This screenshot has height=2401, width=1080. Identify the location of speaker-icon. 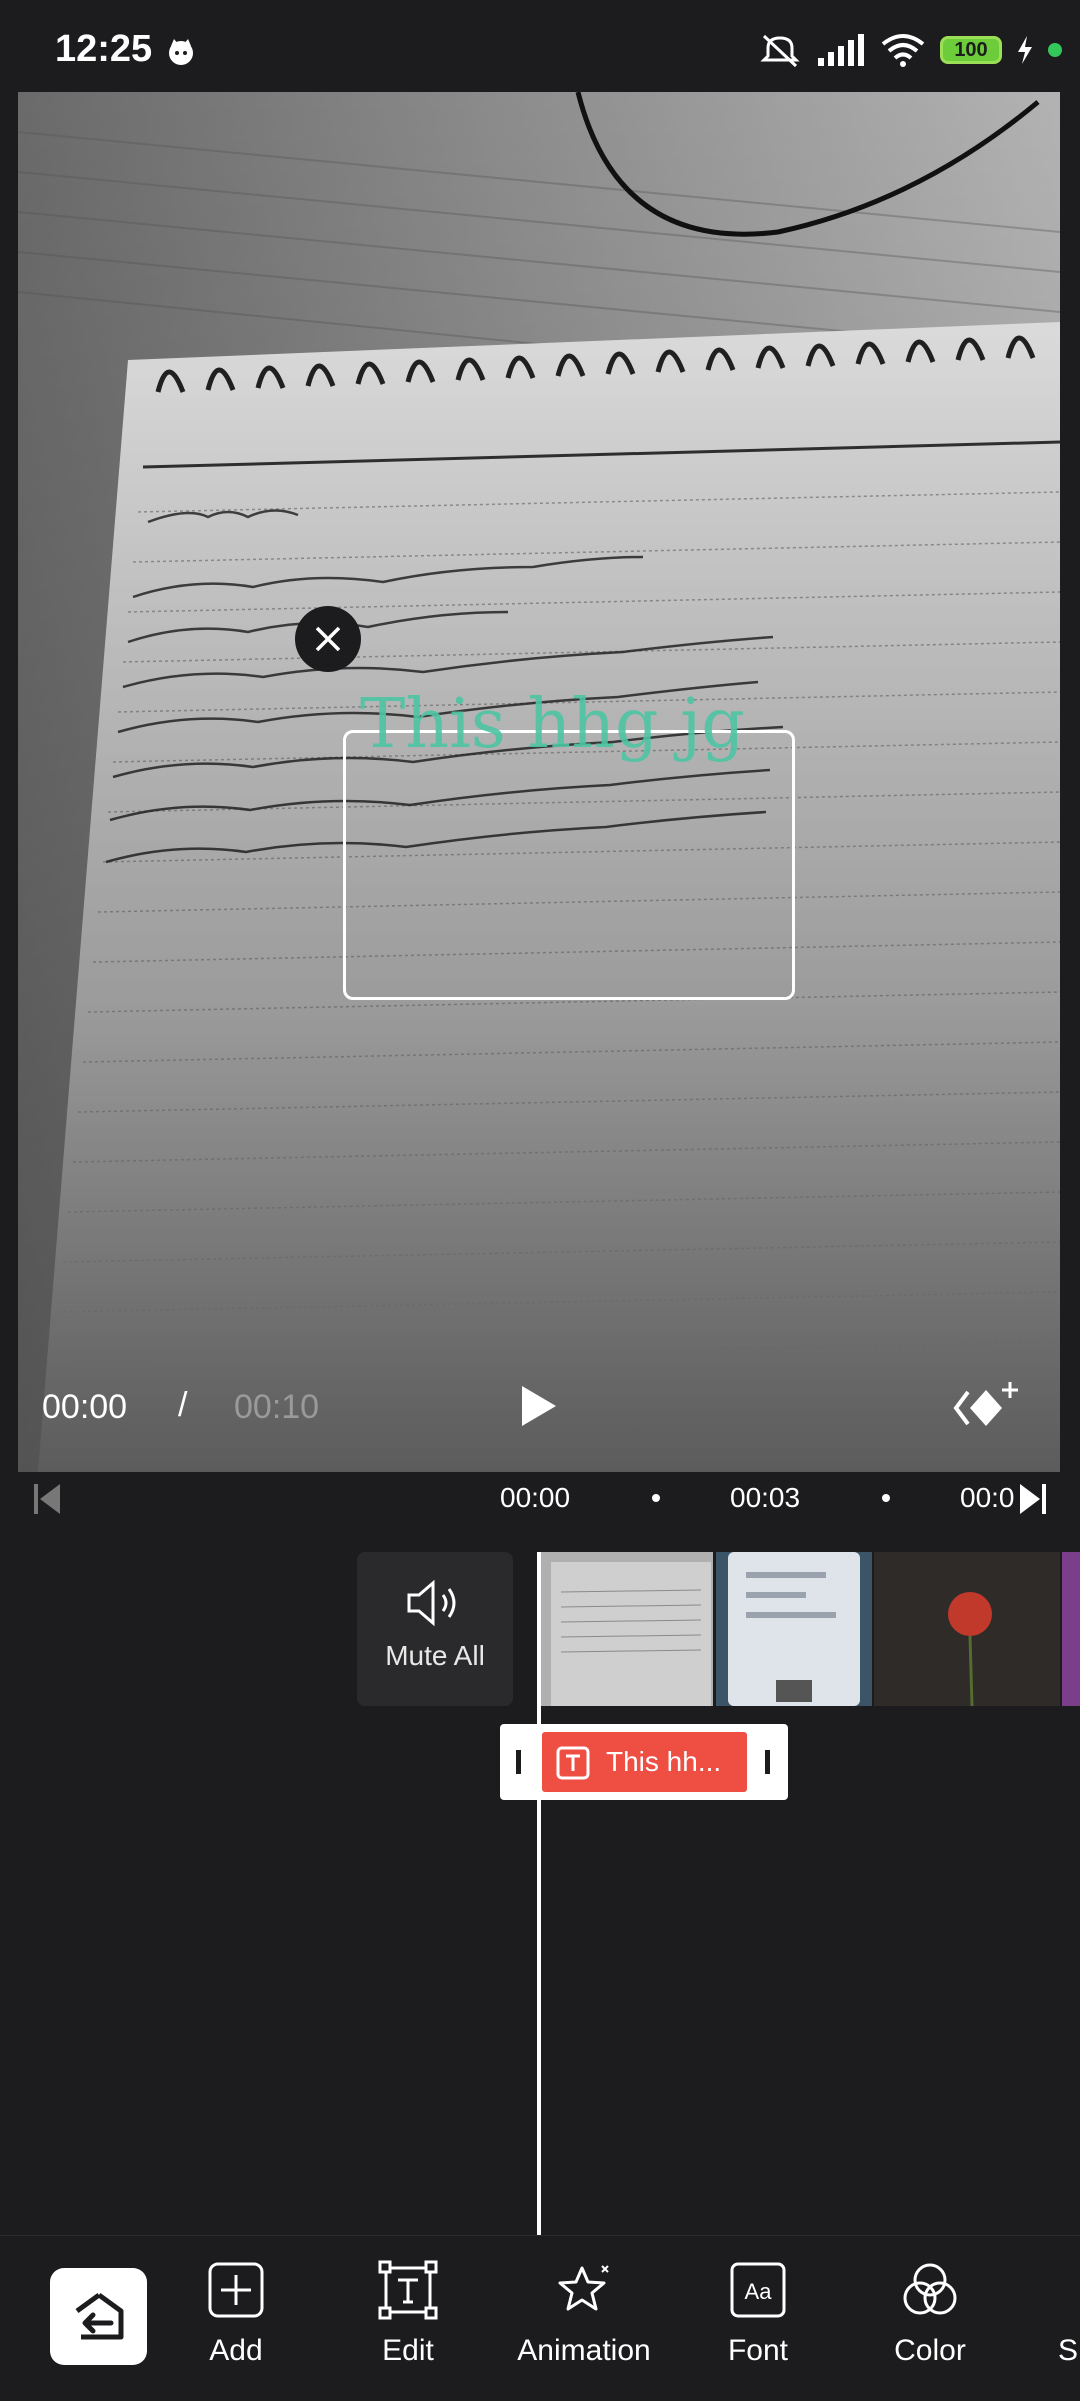
(431, 1603).